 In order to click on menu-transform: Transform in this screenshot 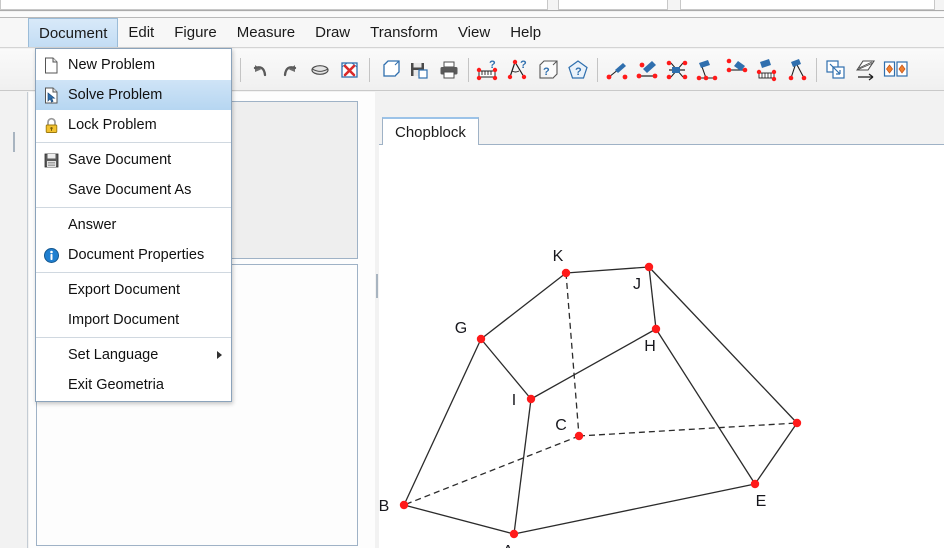, I will do `click(404, 32)`.